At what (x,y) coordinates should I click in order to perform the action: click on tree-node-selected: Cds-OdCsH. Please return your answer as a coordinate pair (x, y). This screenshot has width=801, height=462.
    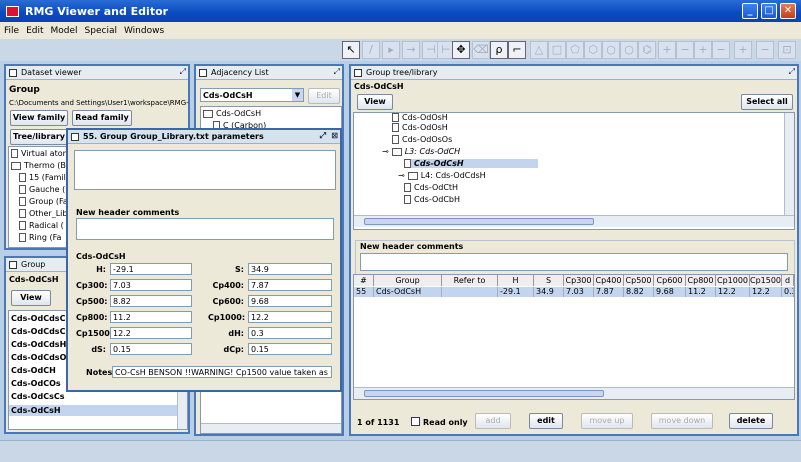
    Looking at the image, I should click on (471, 163).